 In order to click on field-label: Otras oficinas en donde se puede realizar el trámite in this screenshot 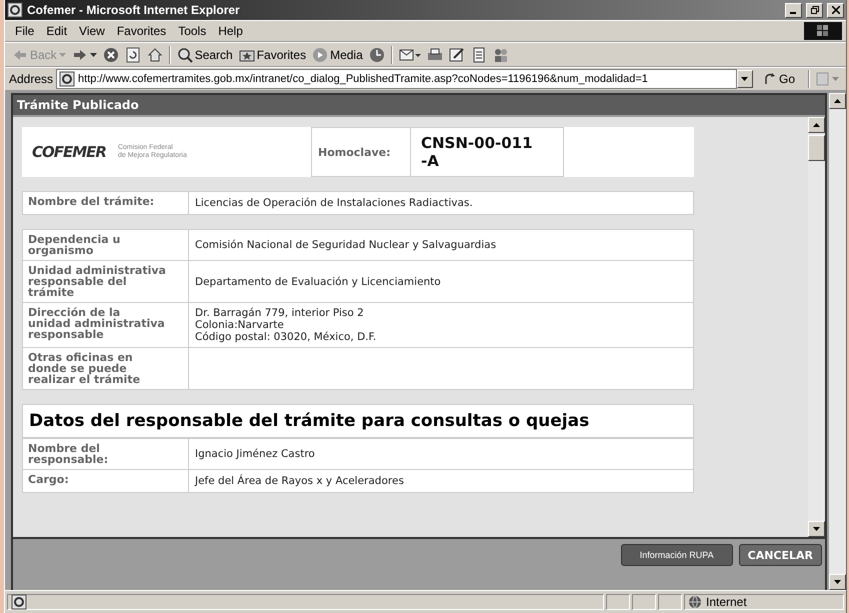, I will do `click(106, 368)`.